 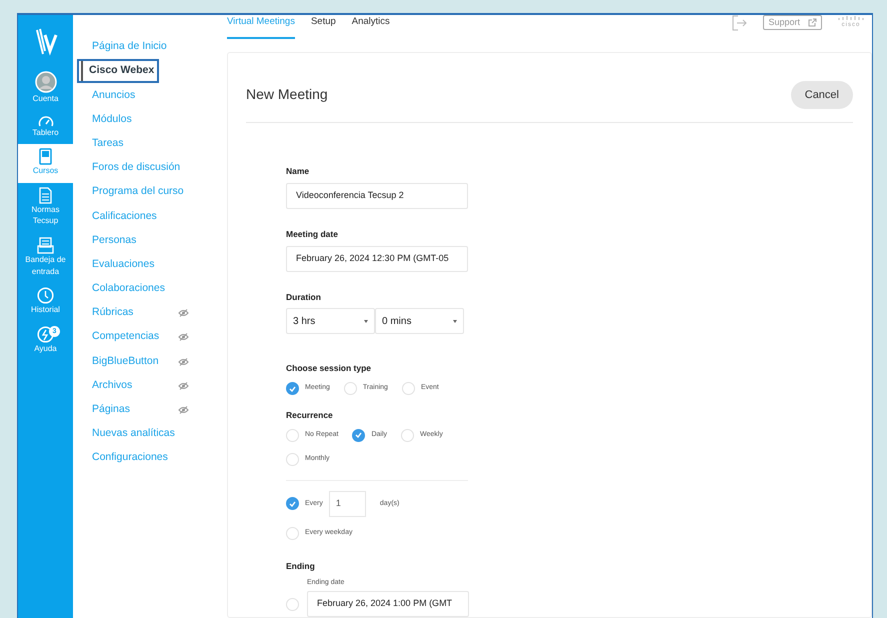 What do you see at coordinates (388, 604) in the screenshot?
I see `date-field: February 26, 2024 1:00 PM (GMT` at bounding box center [388, 604].